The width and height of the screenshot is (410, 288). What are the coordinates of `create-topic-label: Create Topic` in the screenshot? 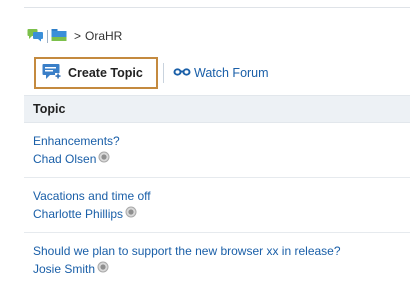 It's located at (105, 73).